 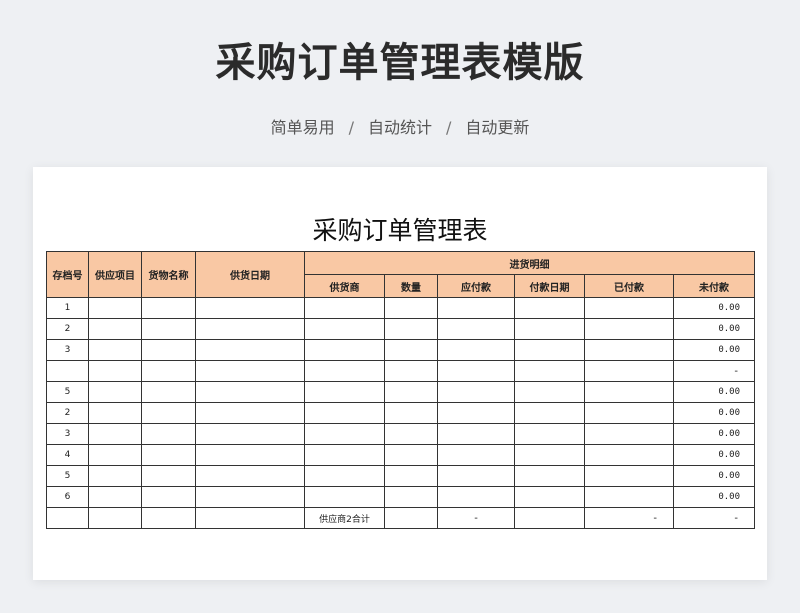 I want to click on cell-unpaid: -, so click(x=714, y=371).